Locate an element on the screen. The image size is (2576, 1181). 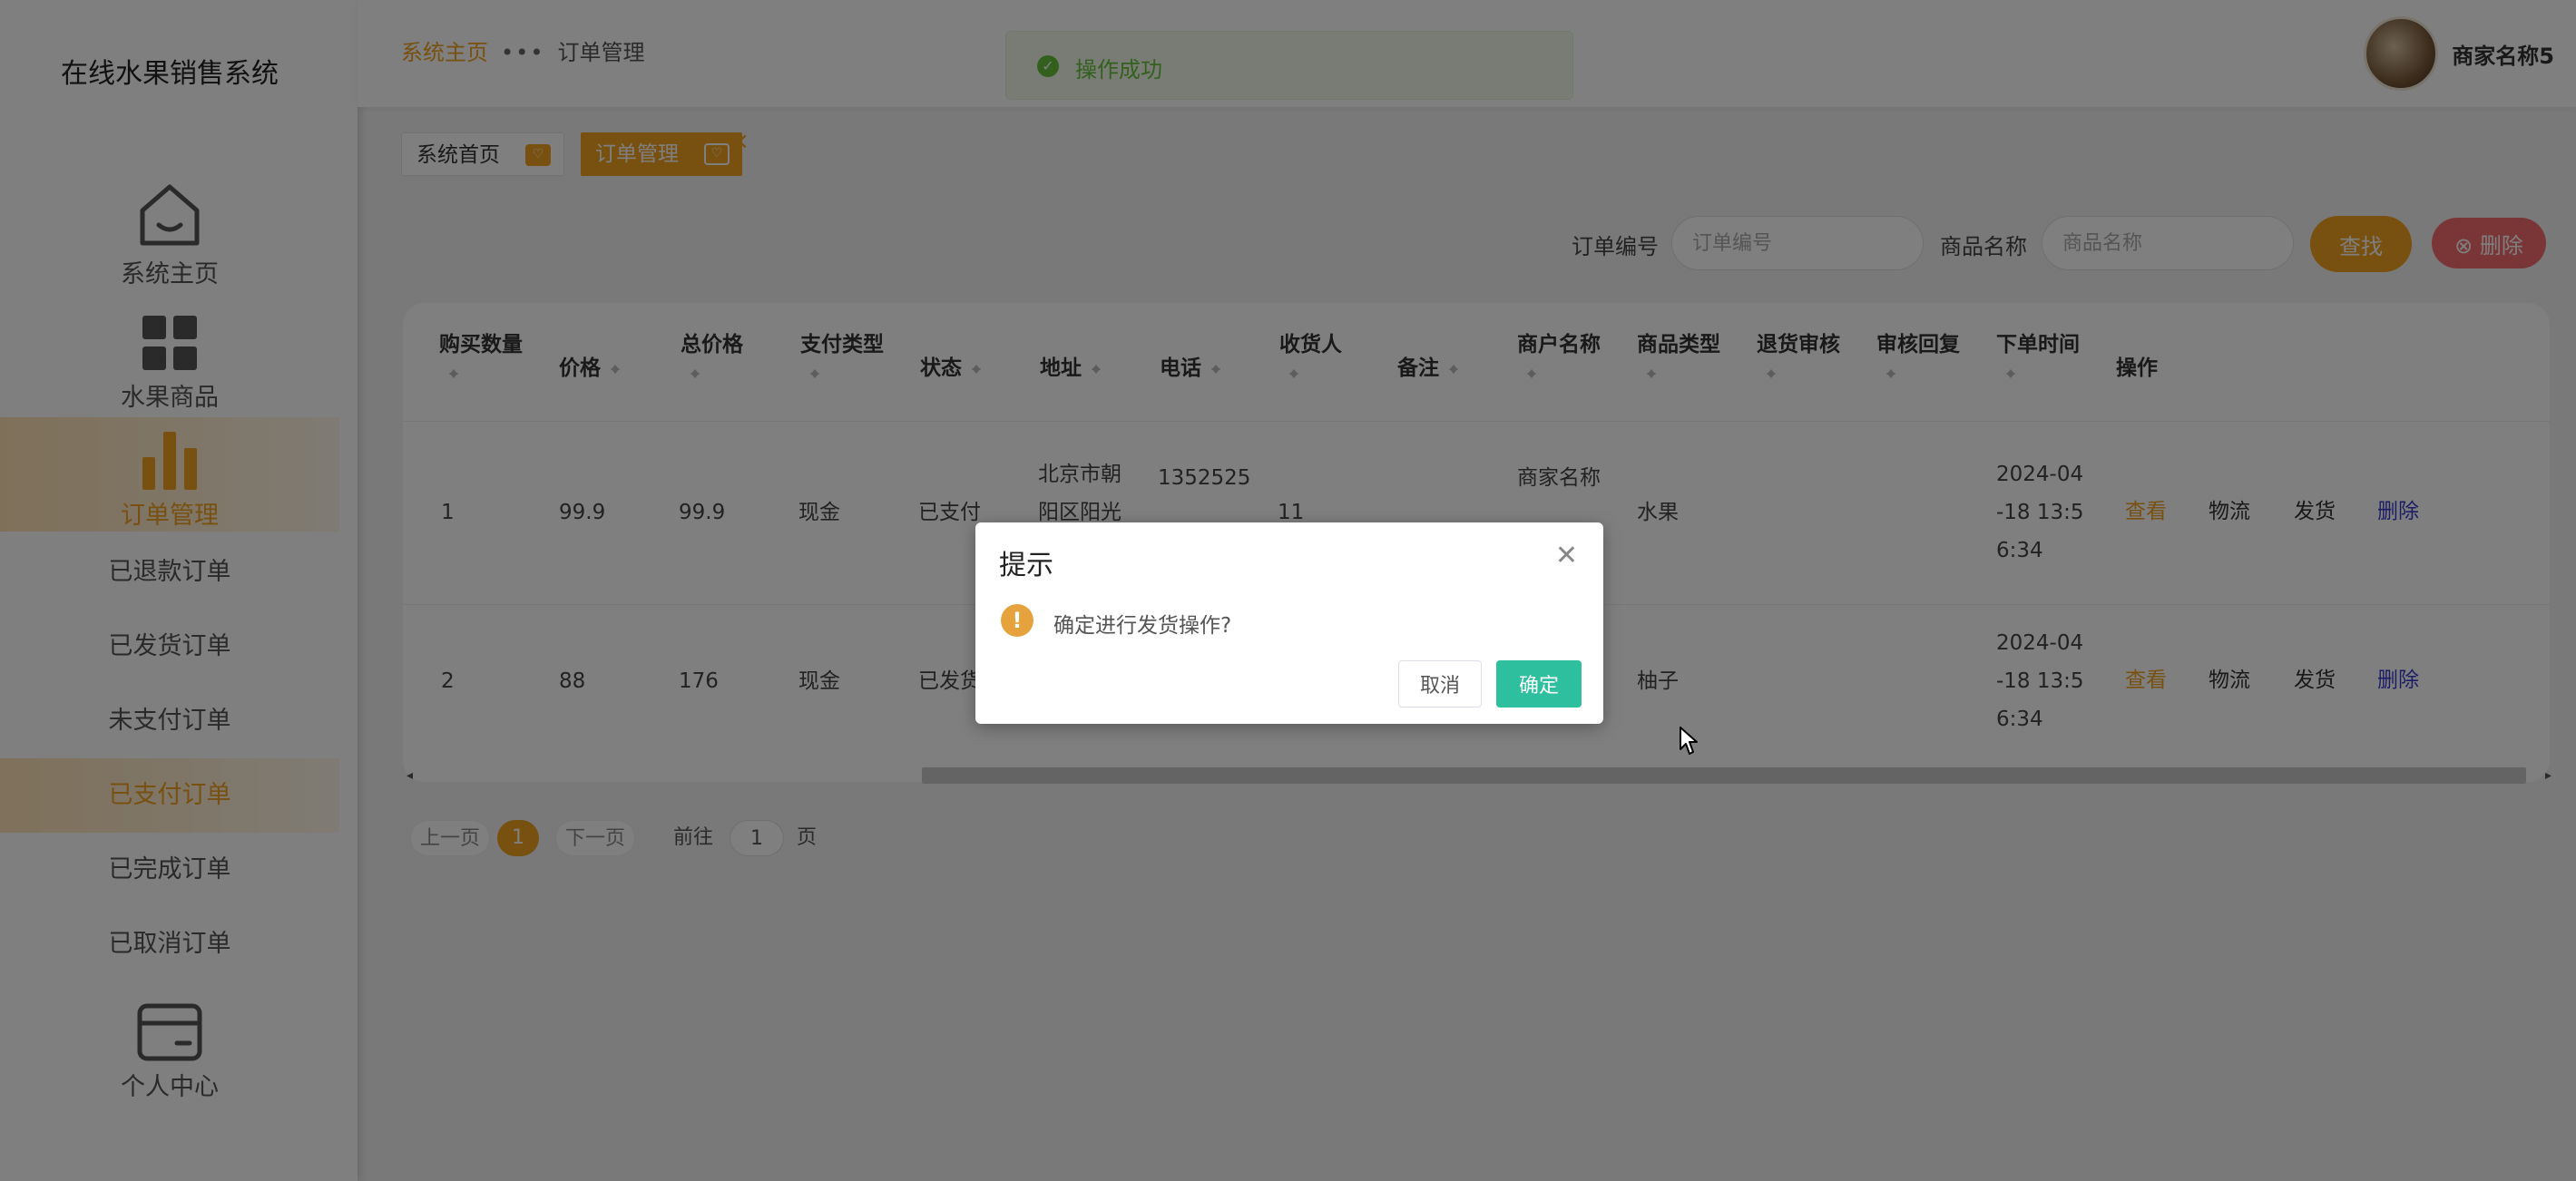
close-icon: ✕ is located at coordinates (1566, 556).